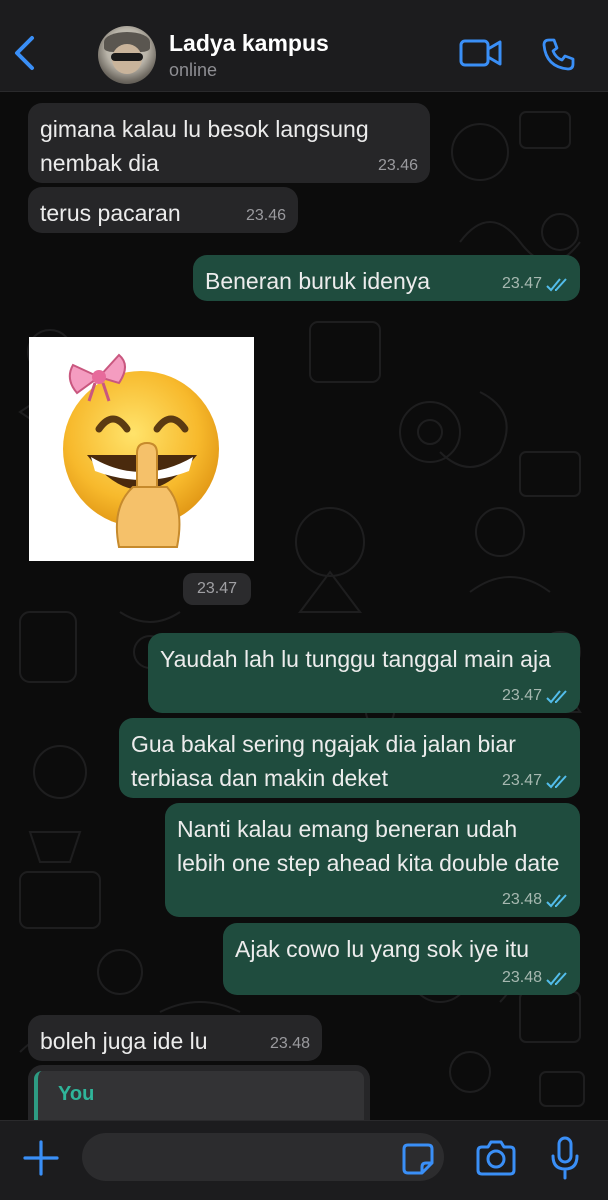  What do you see at coordinates (127, 55) in the screenshot?
I see `contact-avatar` at bounding box center [127, 55].